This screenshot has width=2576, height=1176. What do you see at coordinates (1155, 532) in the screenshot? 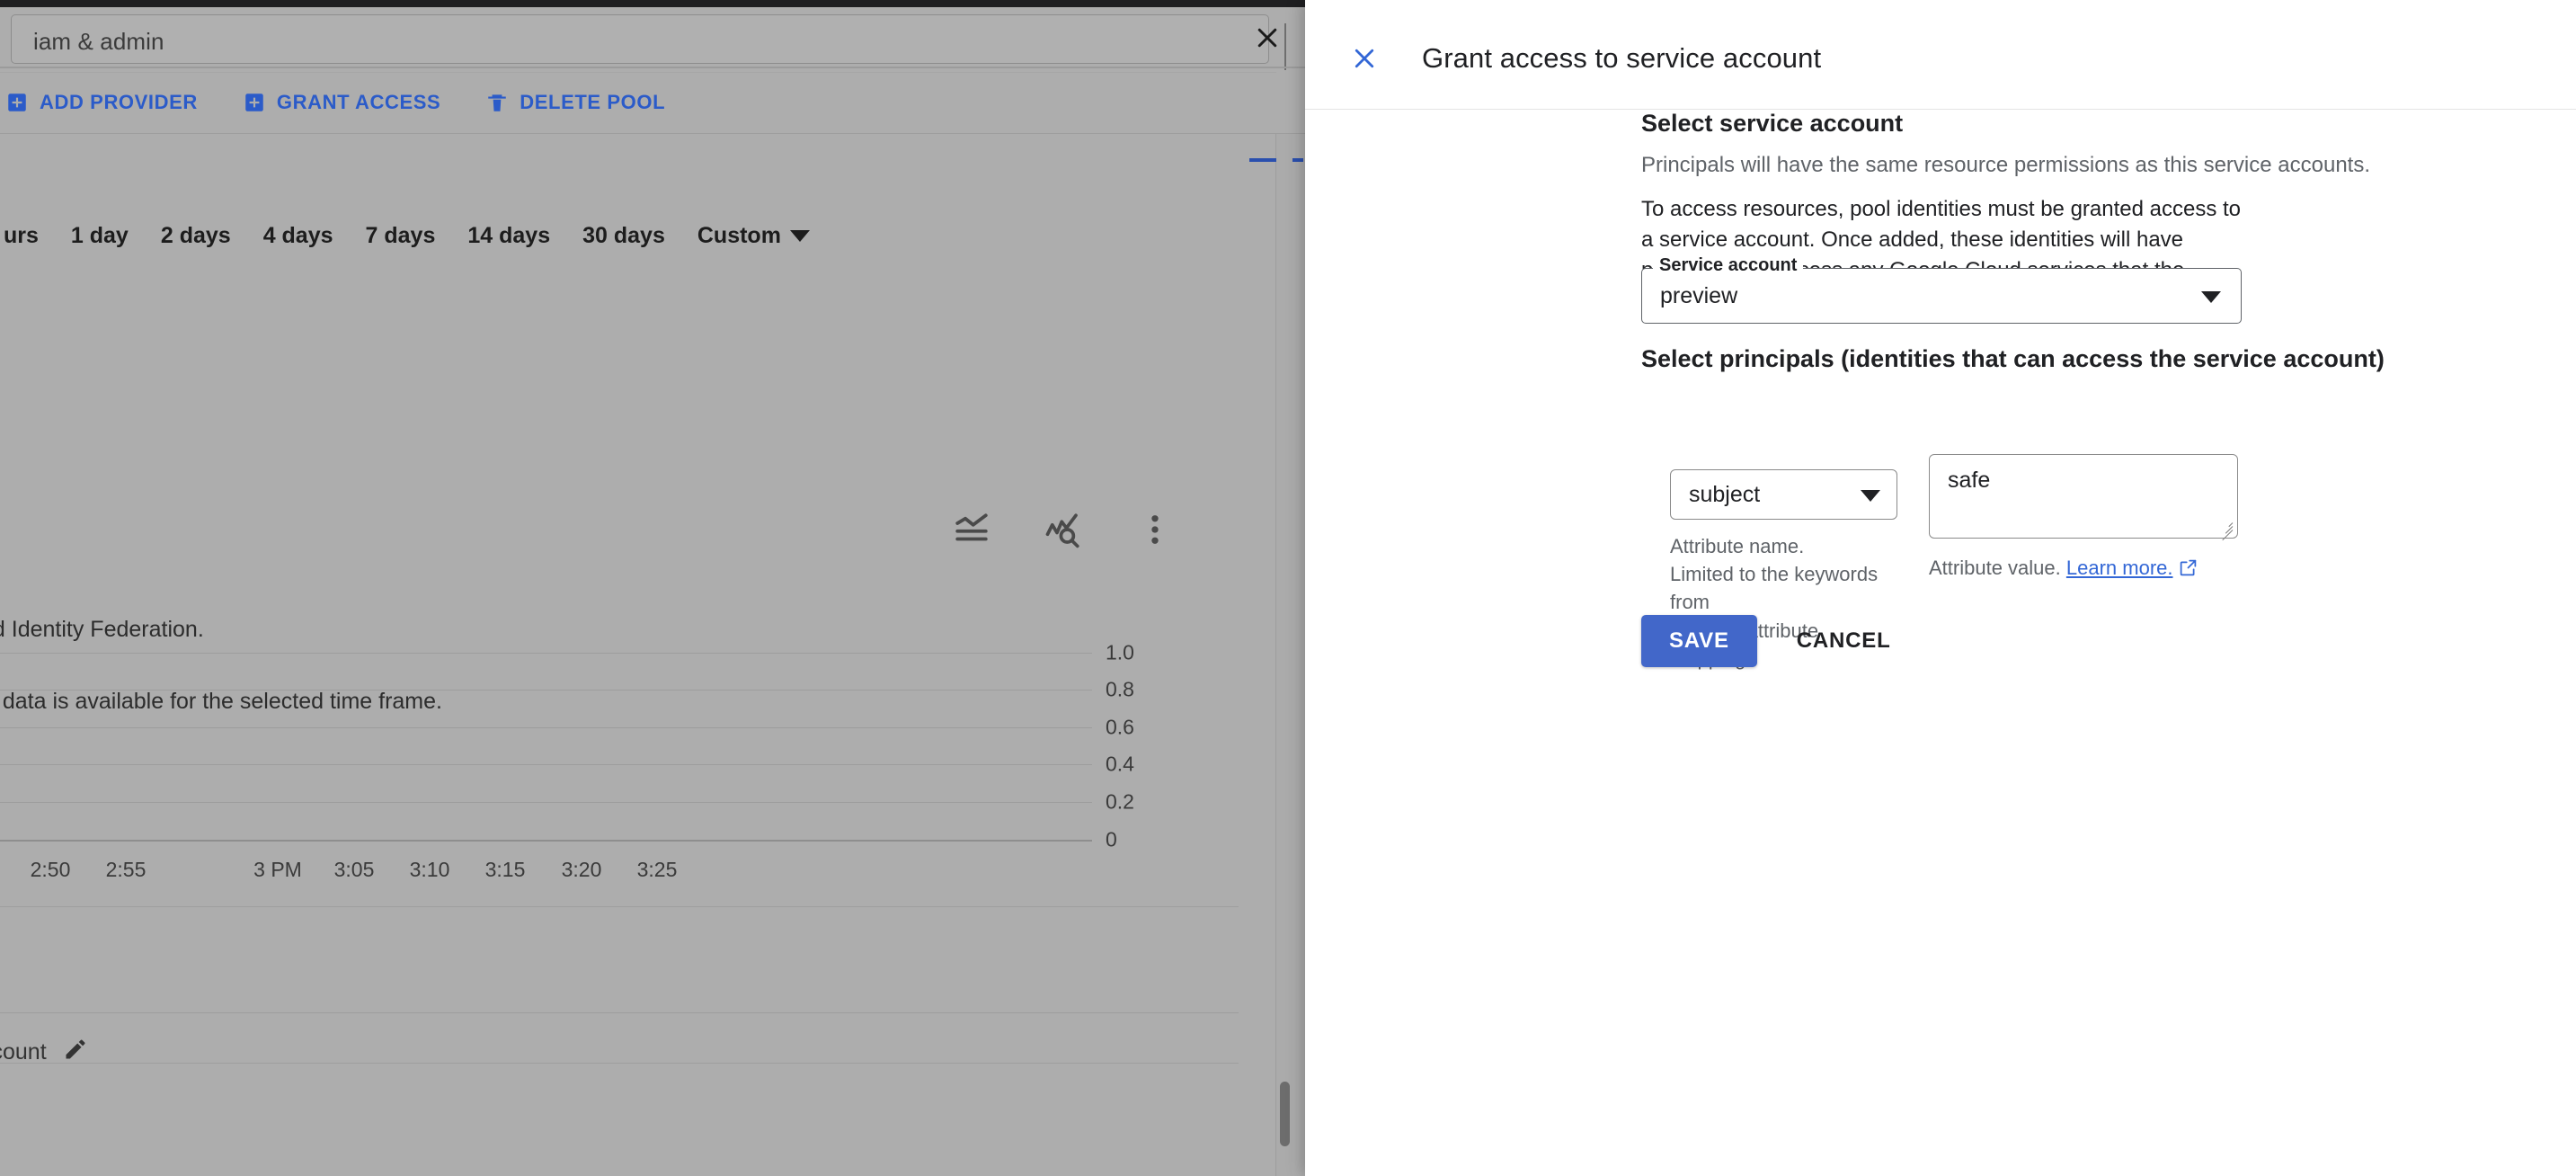
I see `more-vert-icon` at bounding box center [1155, 532].